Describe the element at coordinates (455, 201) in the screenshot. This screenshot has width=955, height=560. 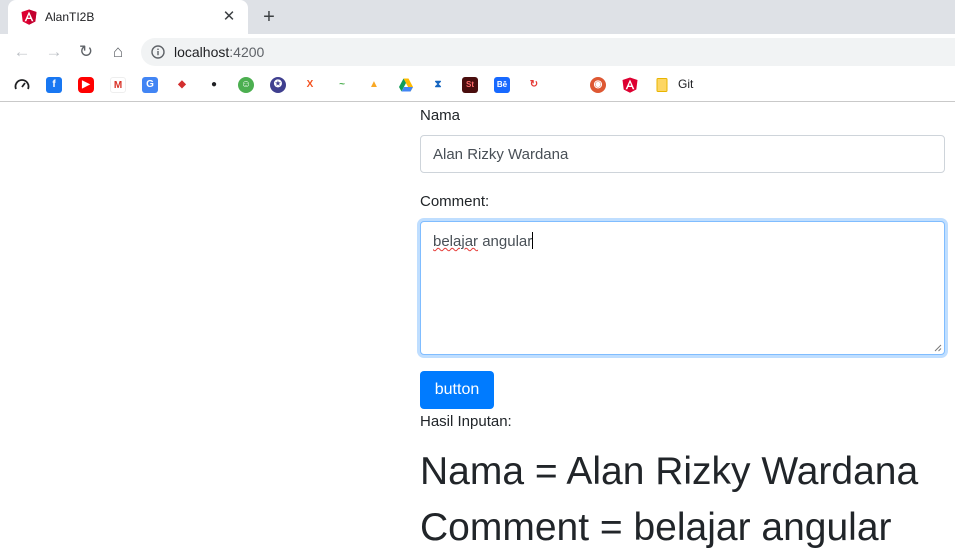
I see `comment-label: Comment:` at that location.